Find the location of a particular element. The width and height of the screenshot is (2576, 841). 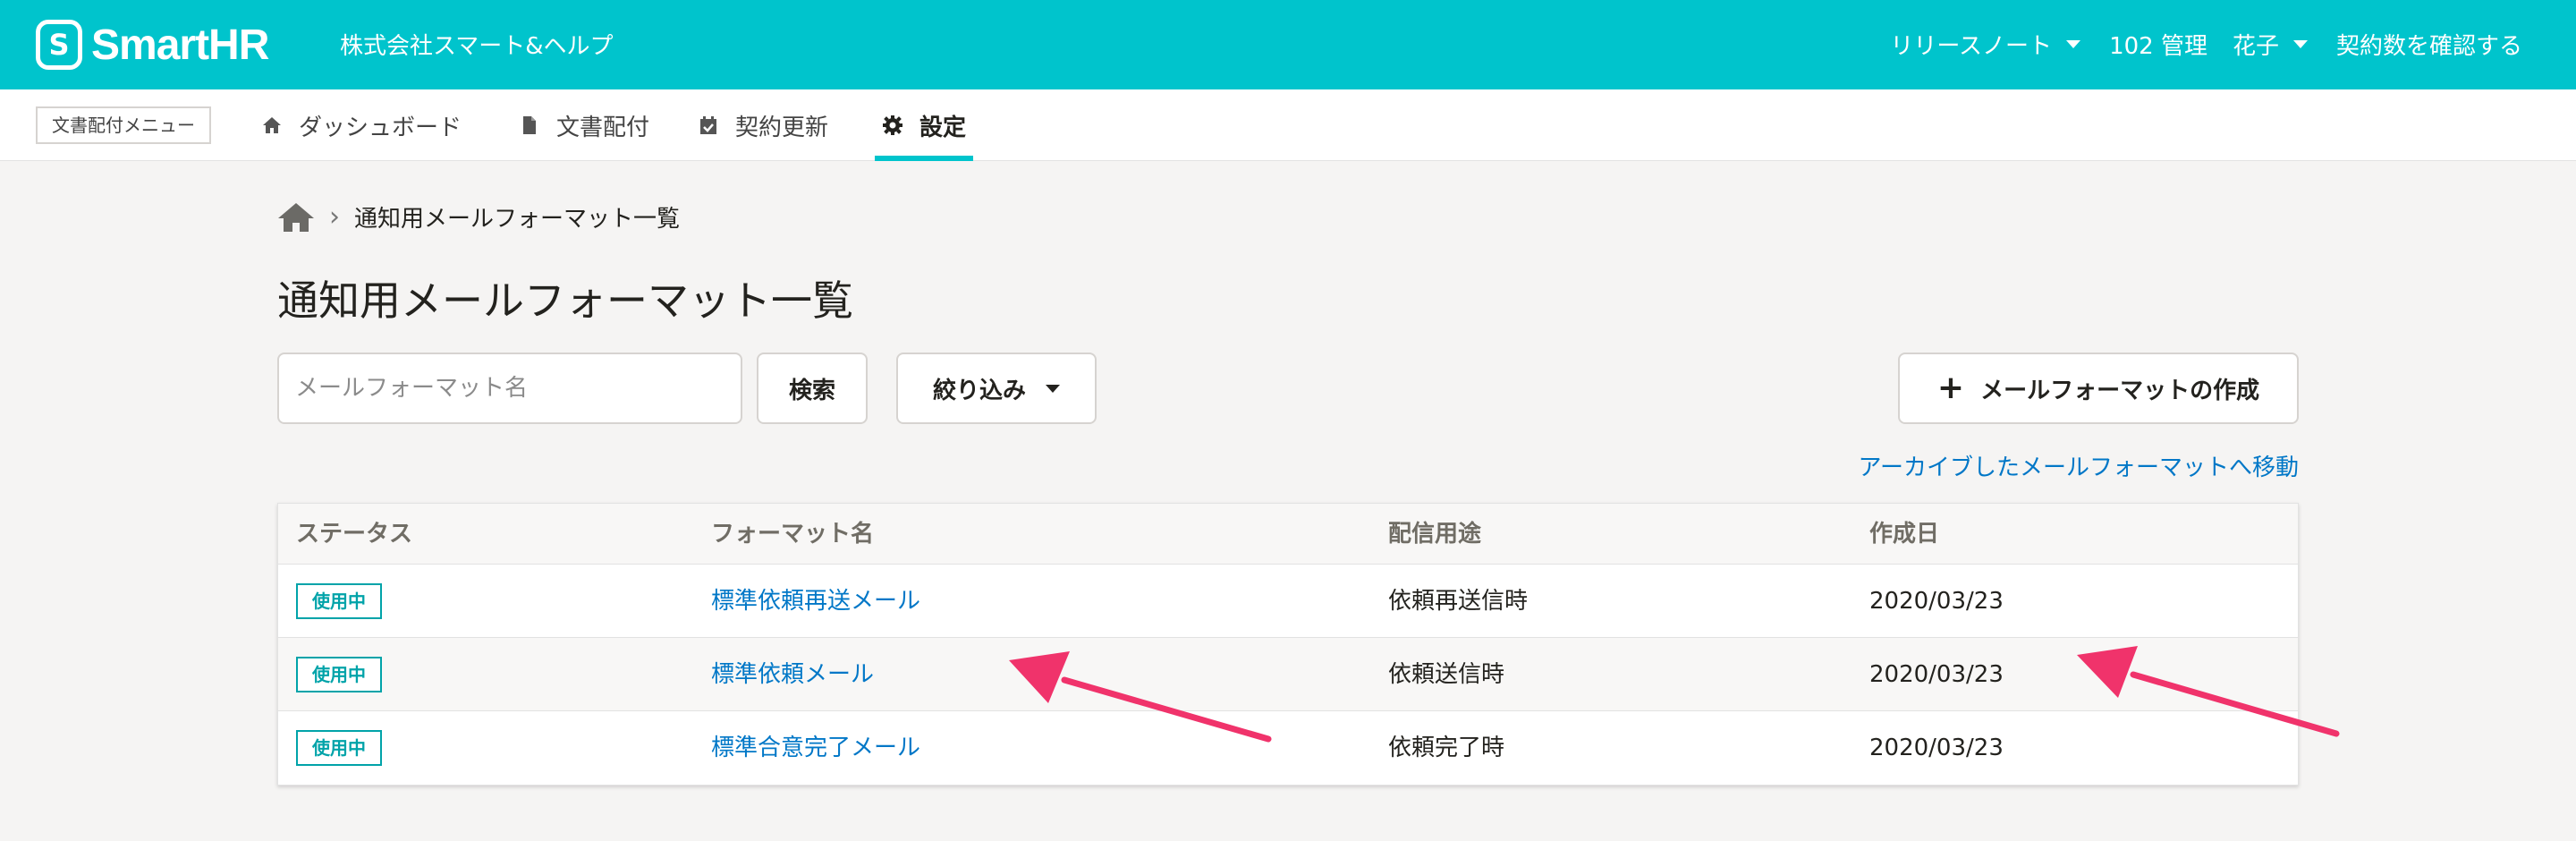

plus-icon: + is located at coordinates (1950, 388).